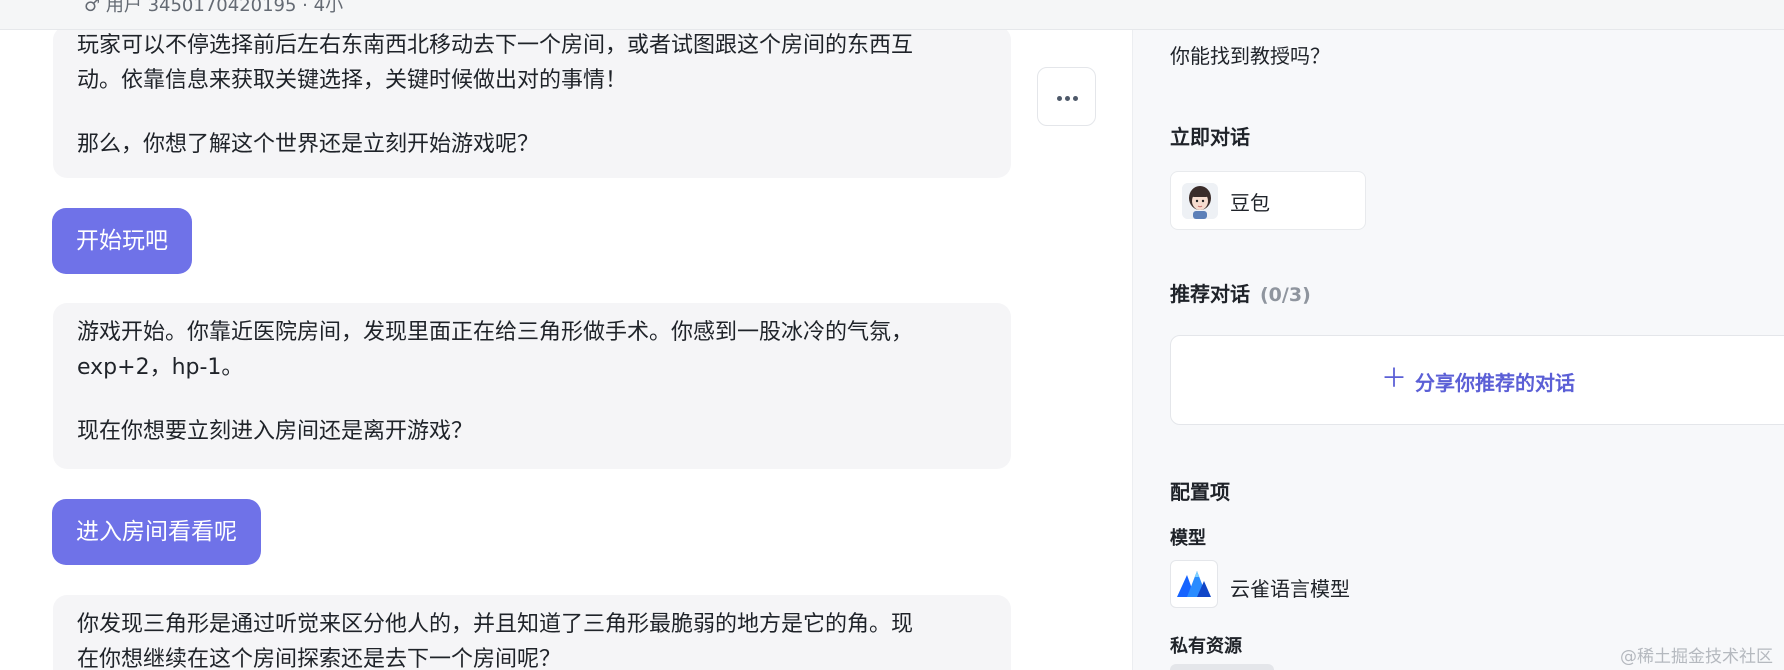 This screenshot has height=670, width=1784. What do you see at coordinates (1206, 646) in the screenshot?
I see `private-resources-label: 私有资源` at bounding box center [1206, 646].